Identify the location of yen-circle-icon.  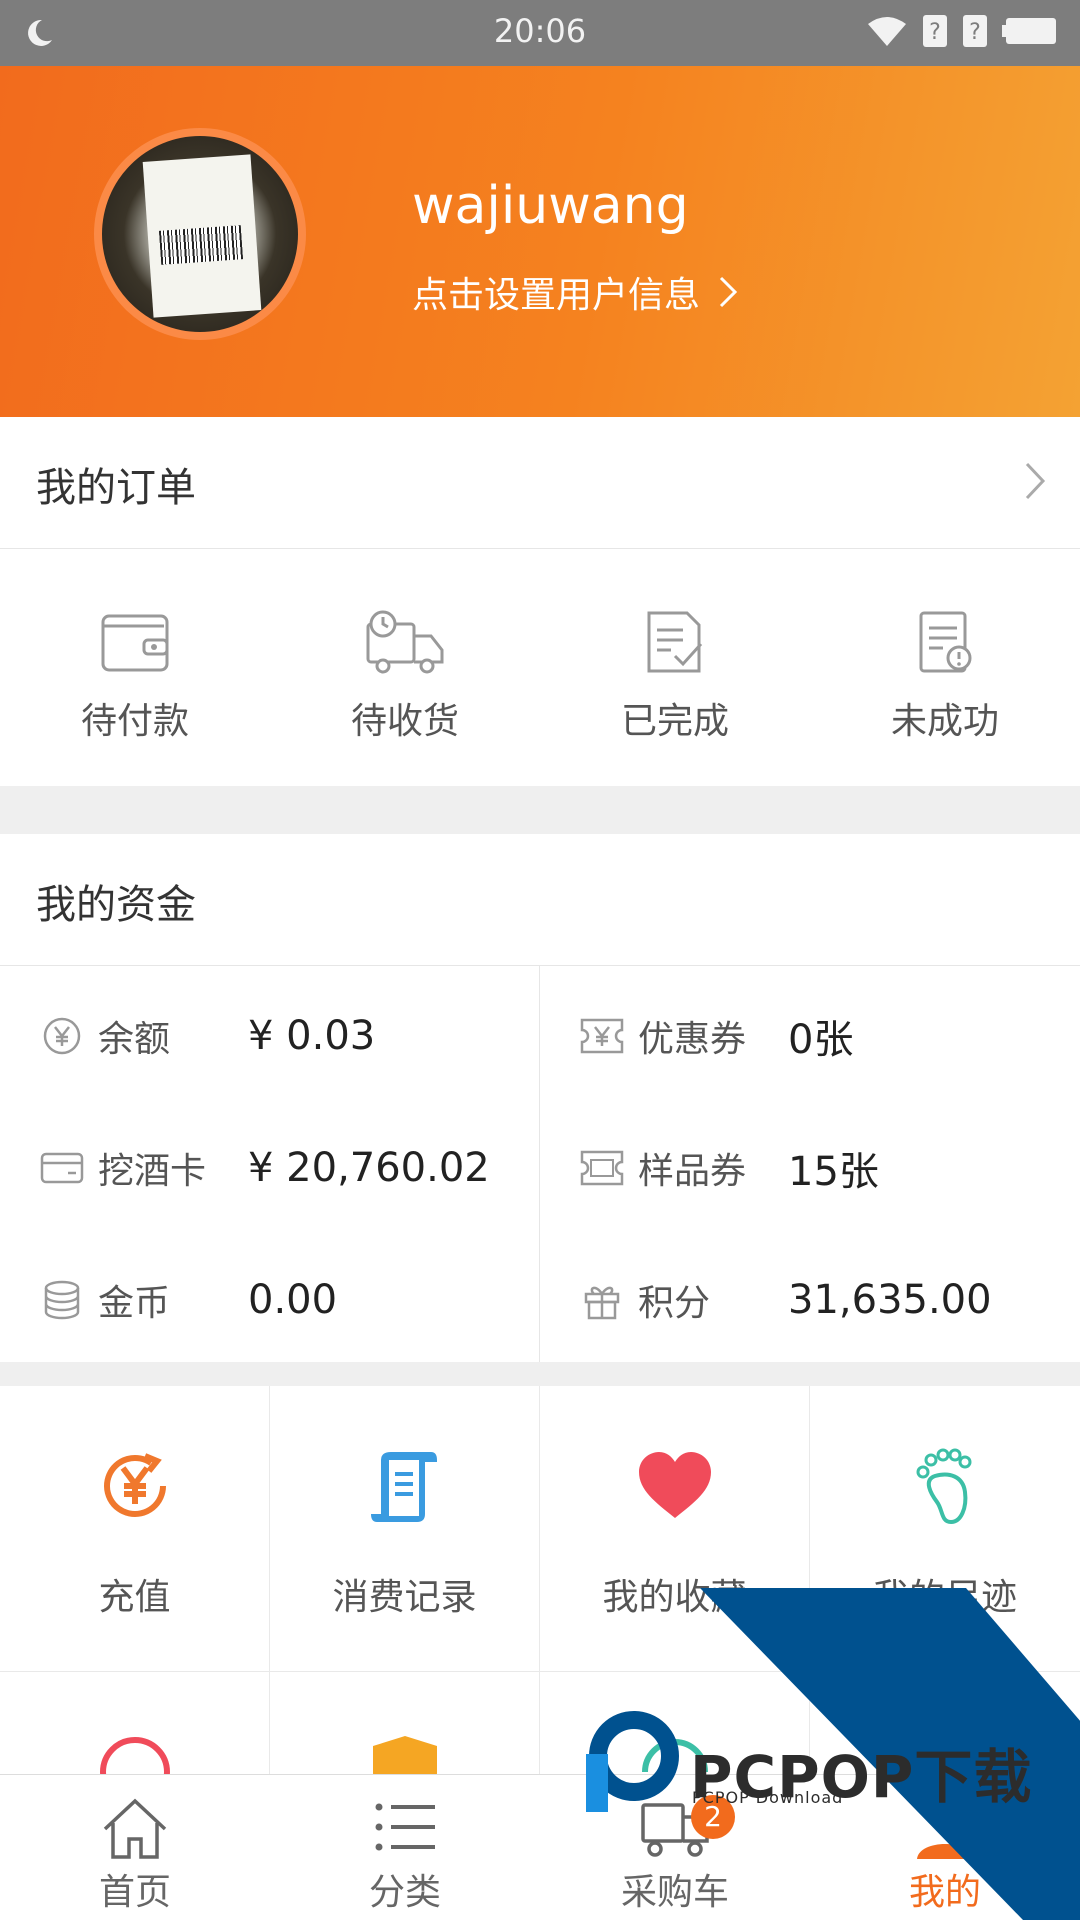
(62, 1036).